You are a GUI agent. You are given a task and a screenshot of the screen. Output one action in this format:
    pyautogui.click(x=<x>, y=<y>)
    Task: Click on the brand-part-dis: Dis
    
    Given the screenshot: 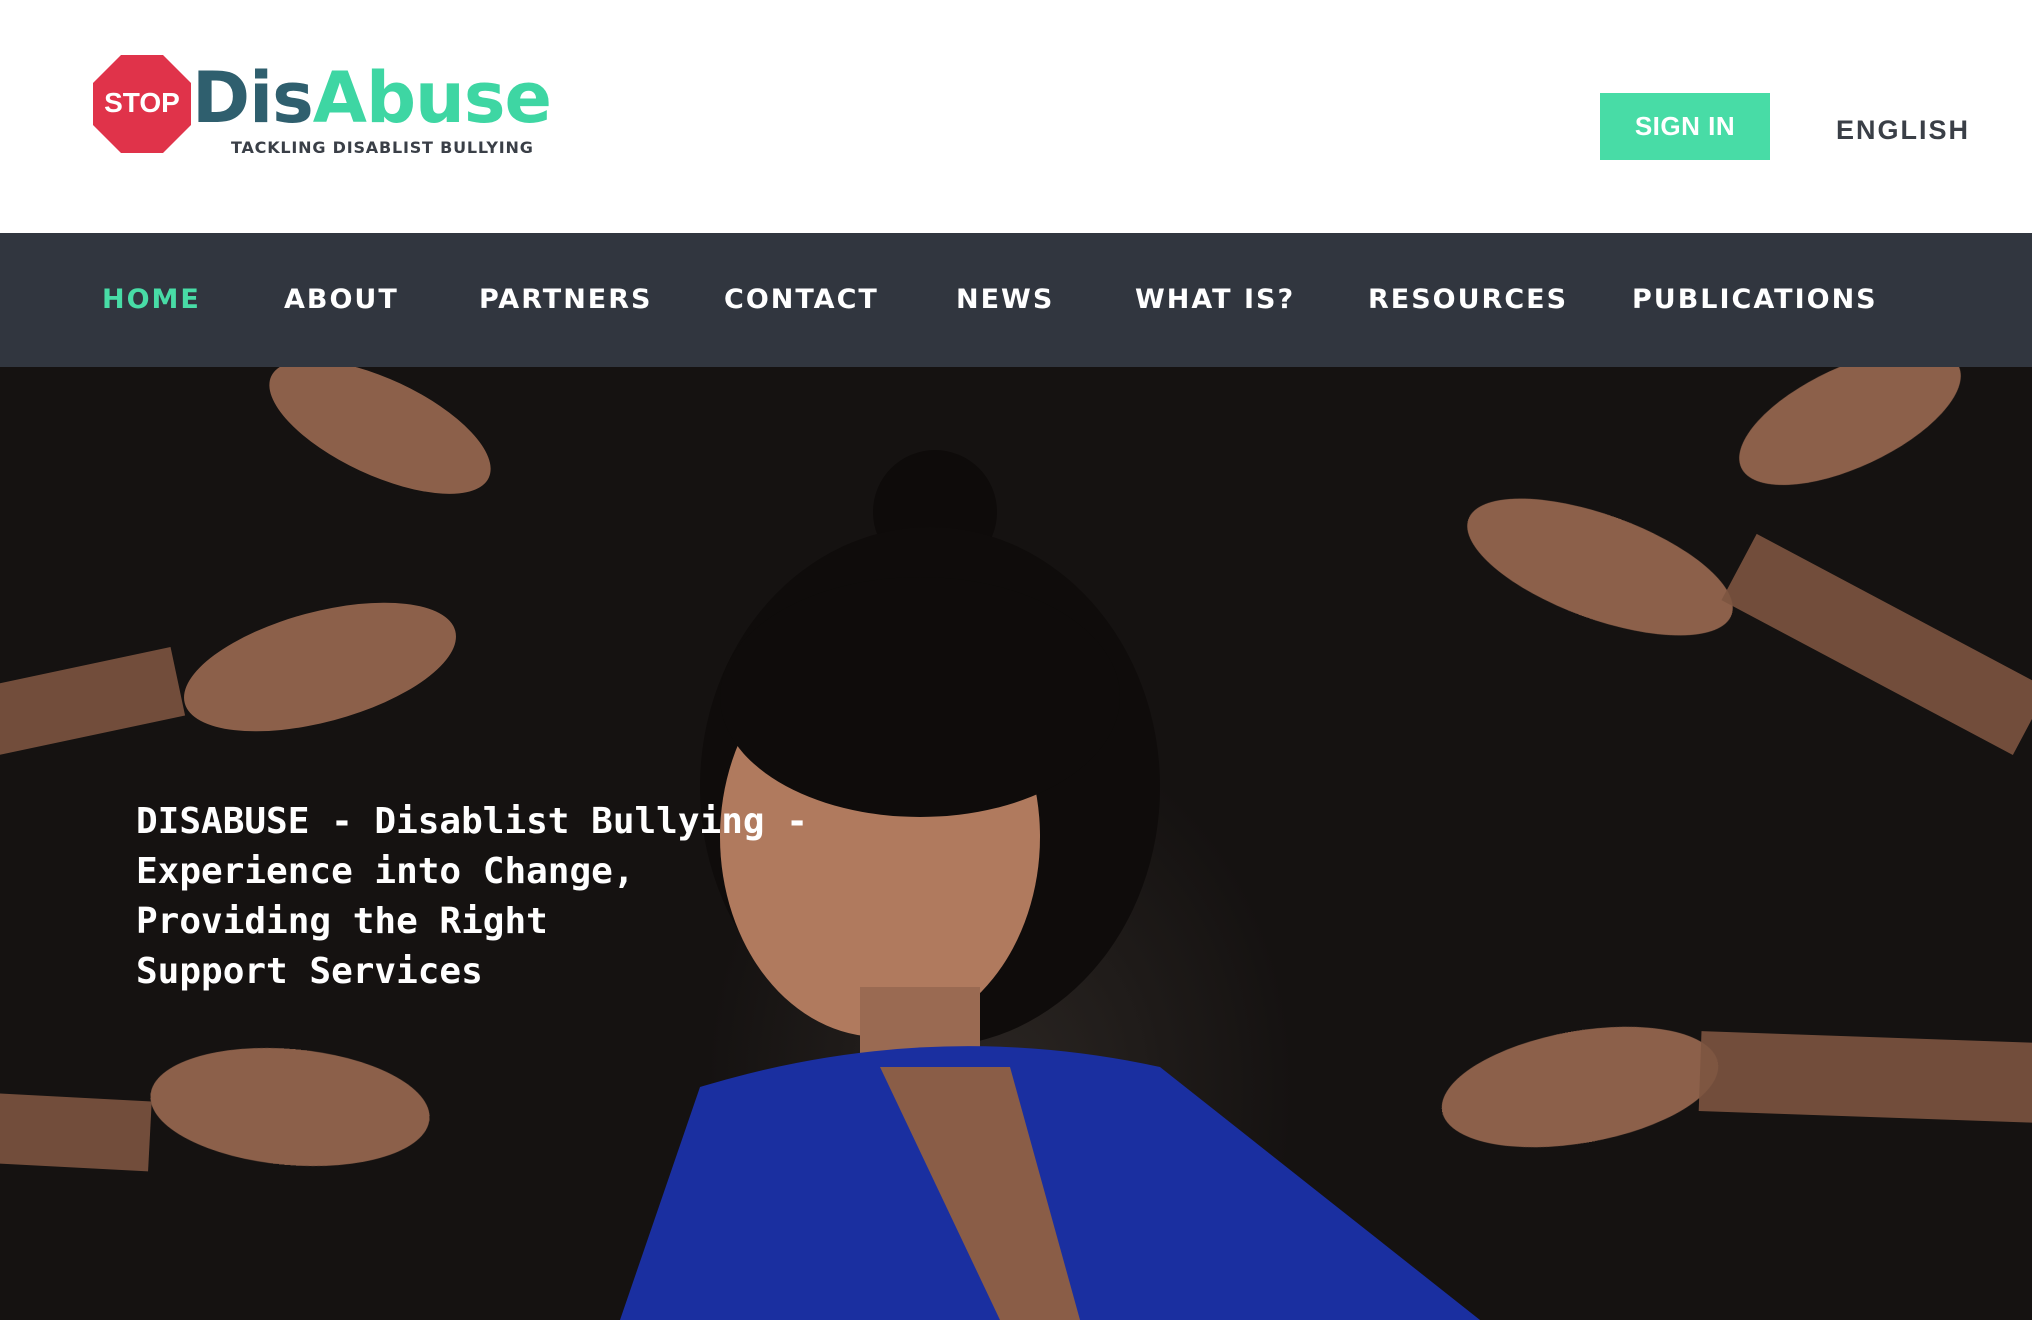 What is the action you would take?
    pyautogui.click(x=253, y=98)
    